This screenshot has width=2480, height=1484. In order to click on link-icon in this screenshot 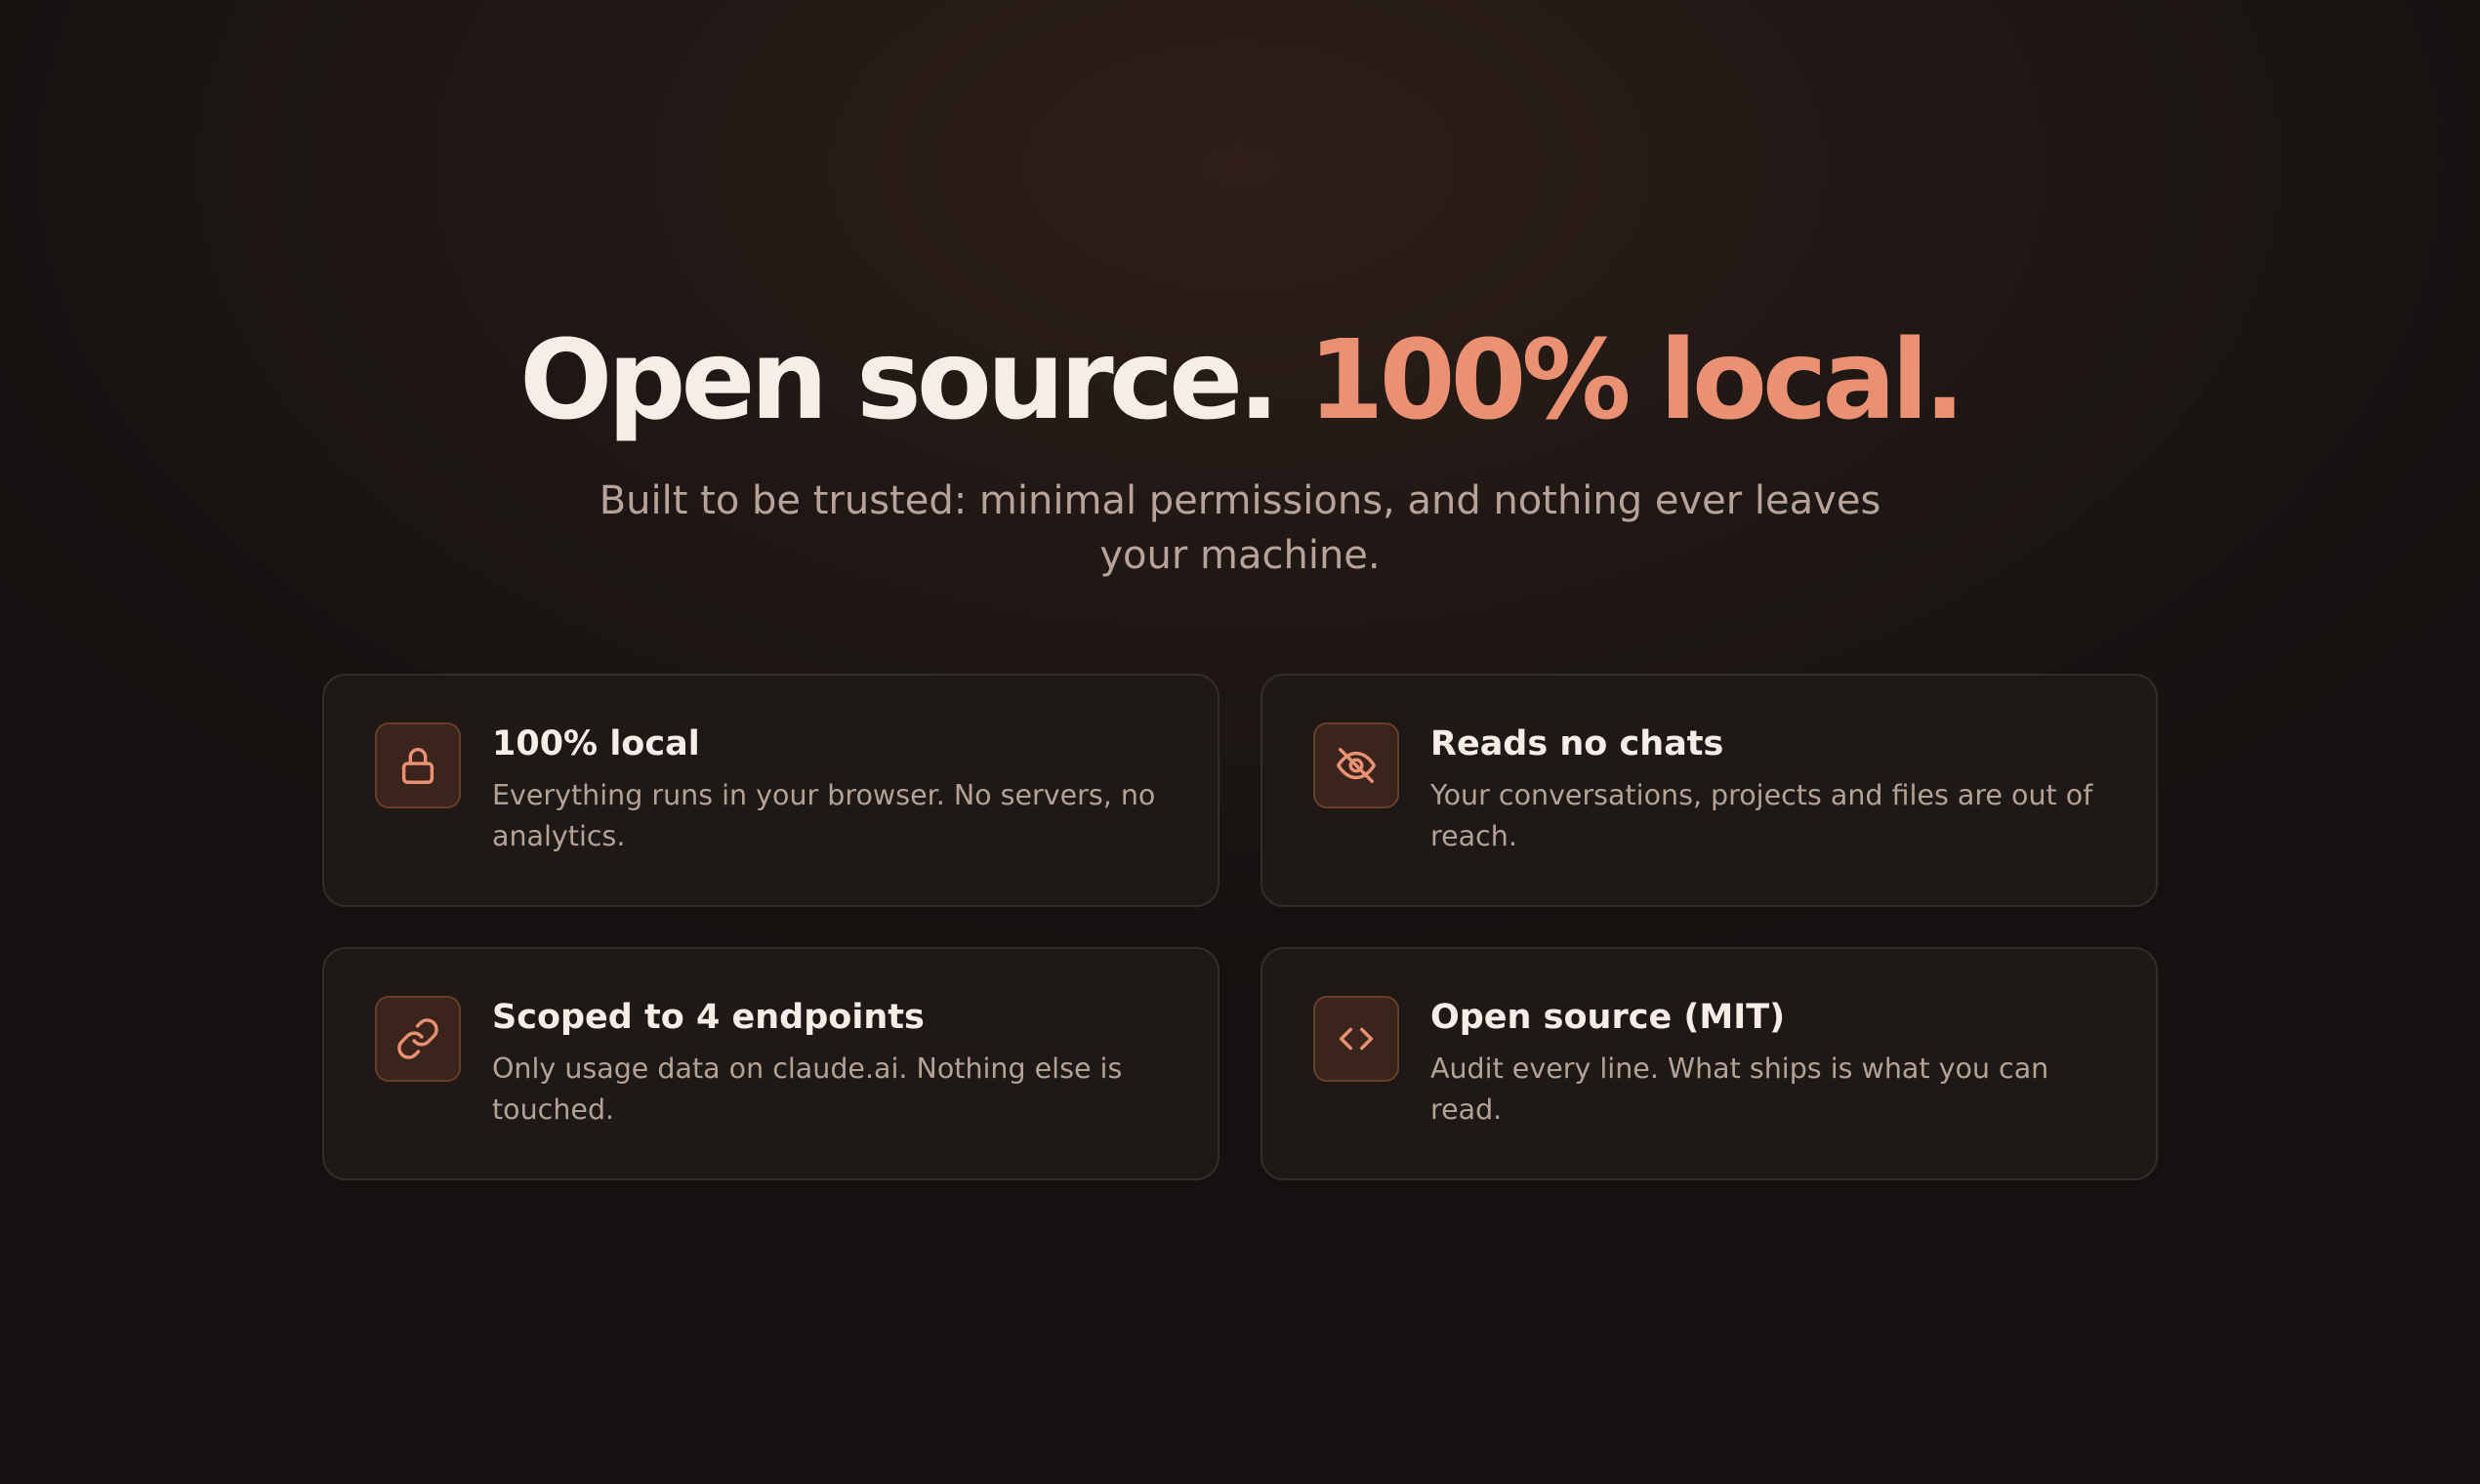, I will do `click(418, 1039)`.